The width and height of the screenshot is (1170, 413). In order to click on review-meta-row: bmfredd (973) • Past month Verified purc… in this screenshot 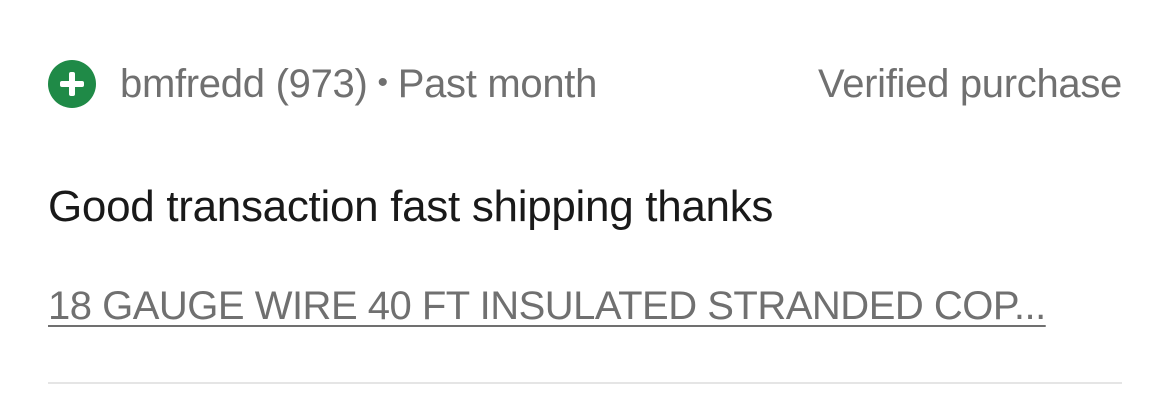, I will do `click(585, 84)`.